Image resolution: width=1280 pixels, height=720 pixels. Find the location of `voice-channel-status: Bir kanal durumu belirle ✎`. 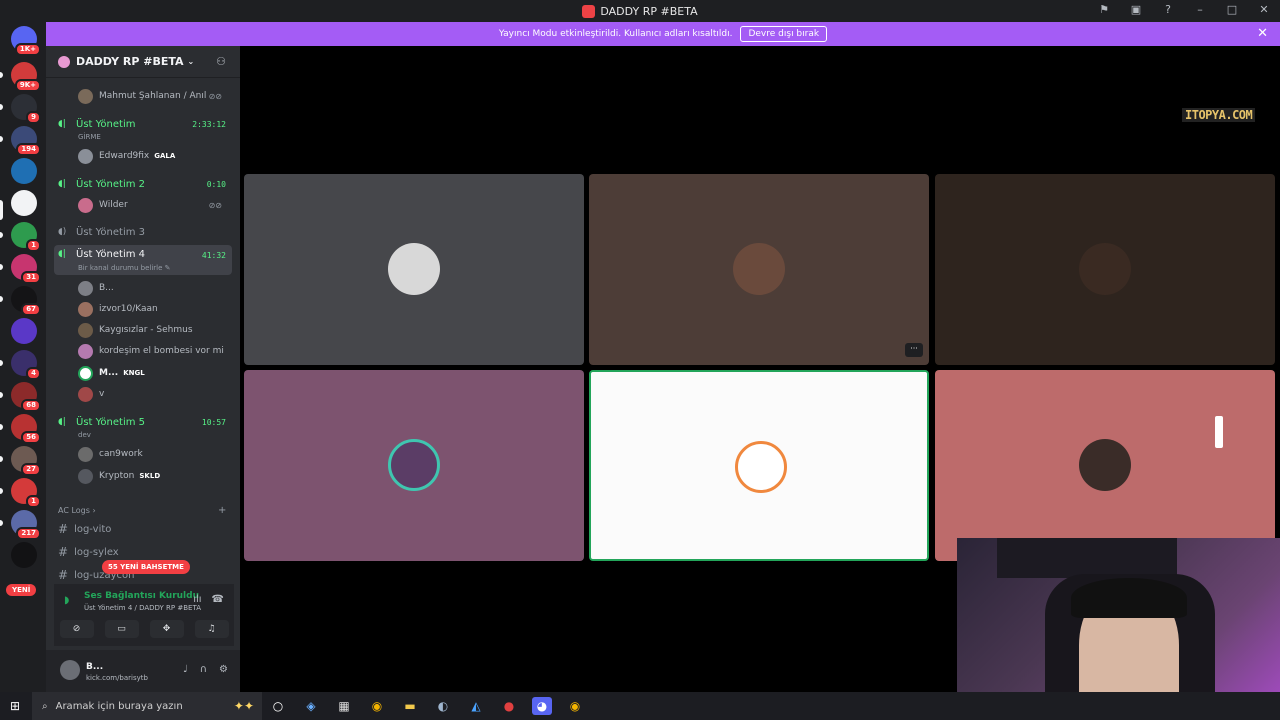

voice-channel-status: Bir kanal durumu belirle ✎ is located at coordinates (124, 268).